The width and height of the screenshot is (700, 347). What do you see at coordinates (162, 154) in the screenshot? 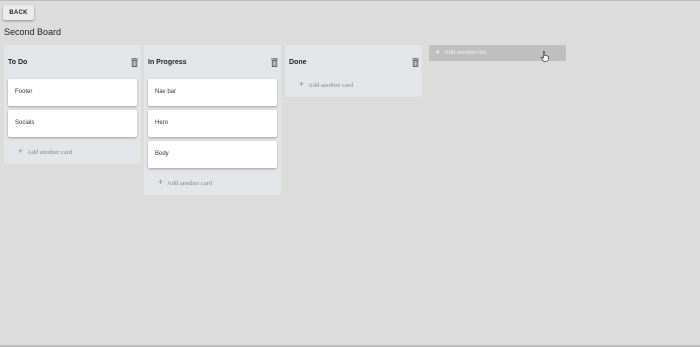
I see `card-title: Body` at bounding box center [162, 154].